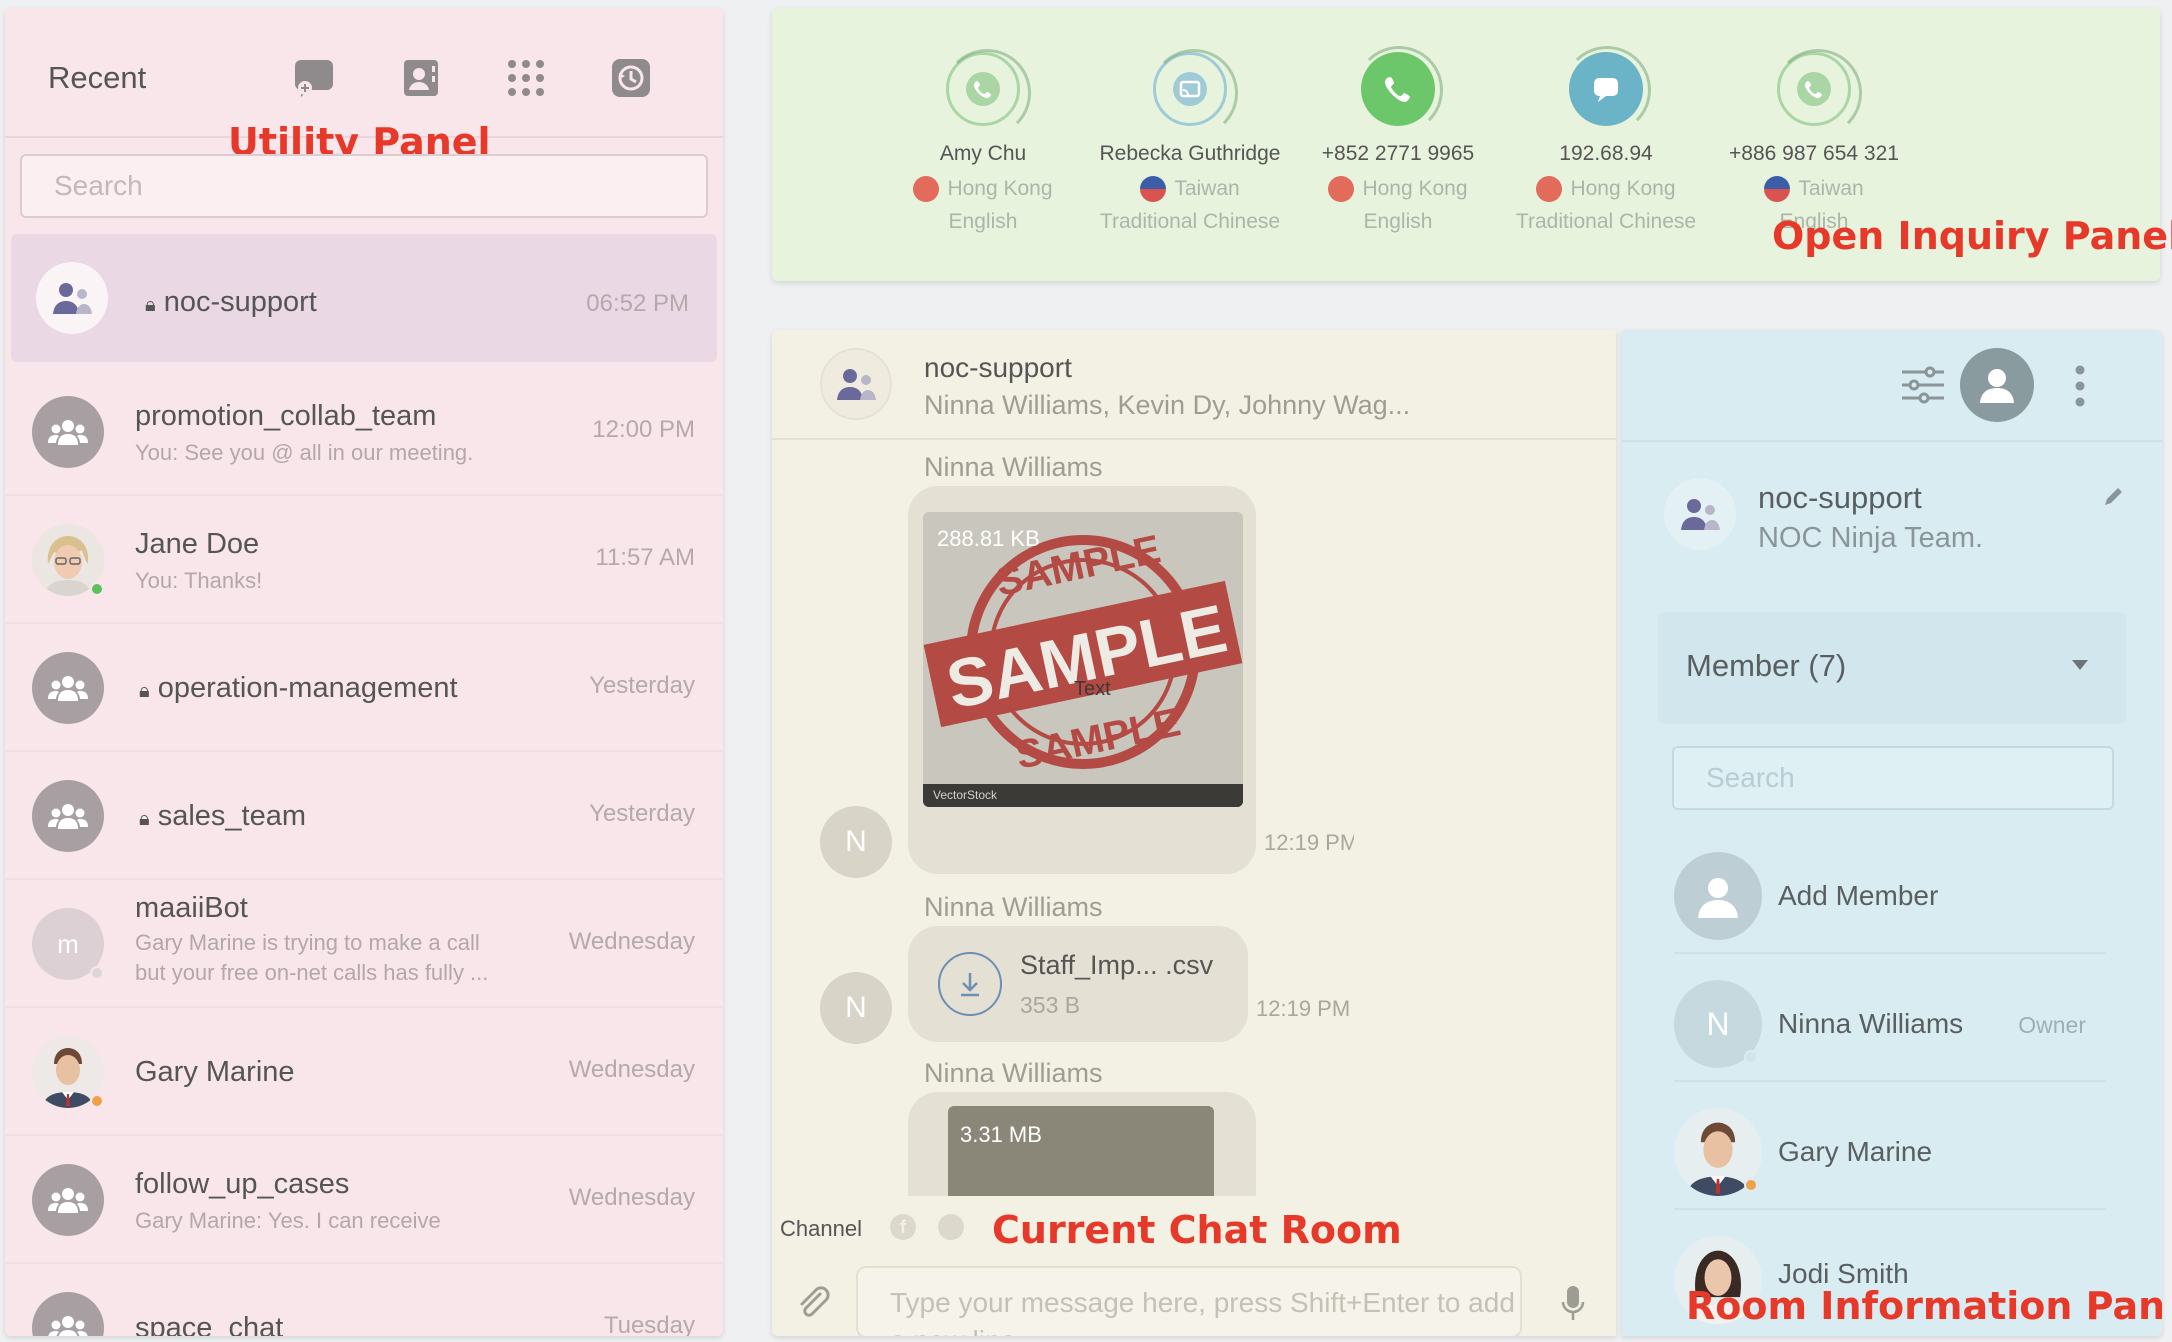 The height and width of the screenshot is (1342, 2172). I want to click on conversation-noc-support: 🔒︎ noc-support 06:52 PM, so click(364, 298).